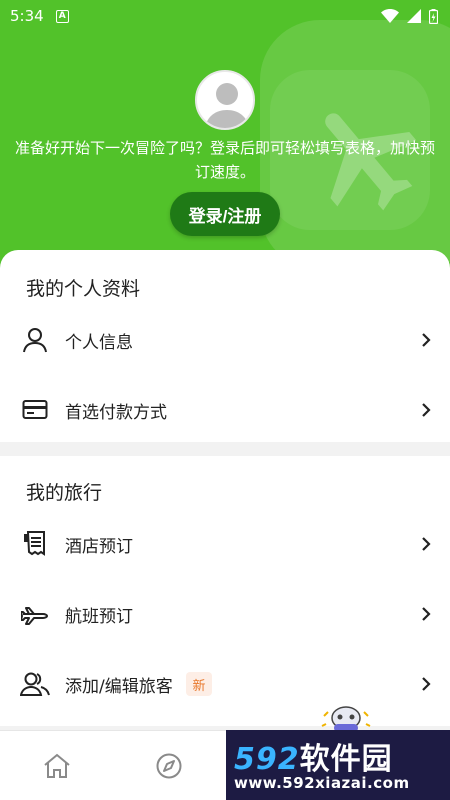 The height and width of the screenshot is (800, 450). What do you see at coordinates (225, 340) in the screenshot?
I see `menu-item-personal-info: 个人信息` at bounding box center [225, 340].